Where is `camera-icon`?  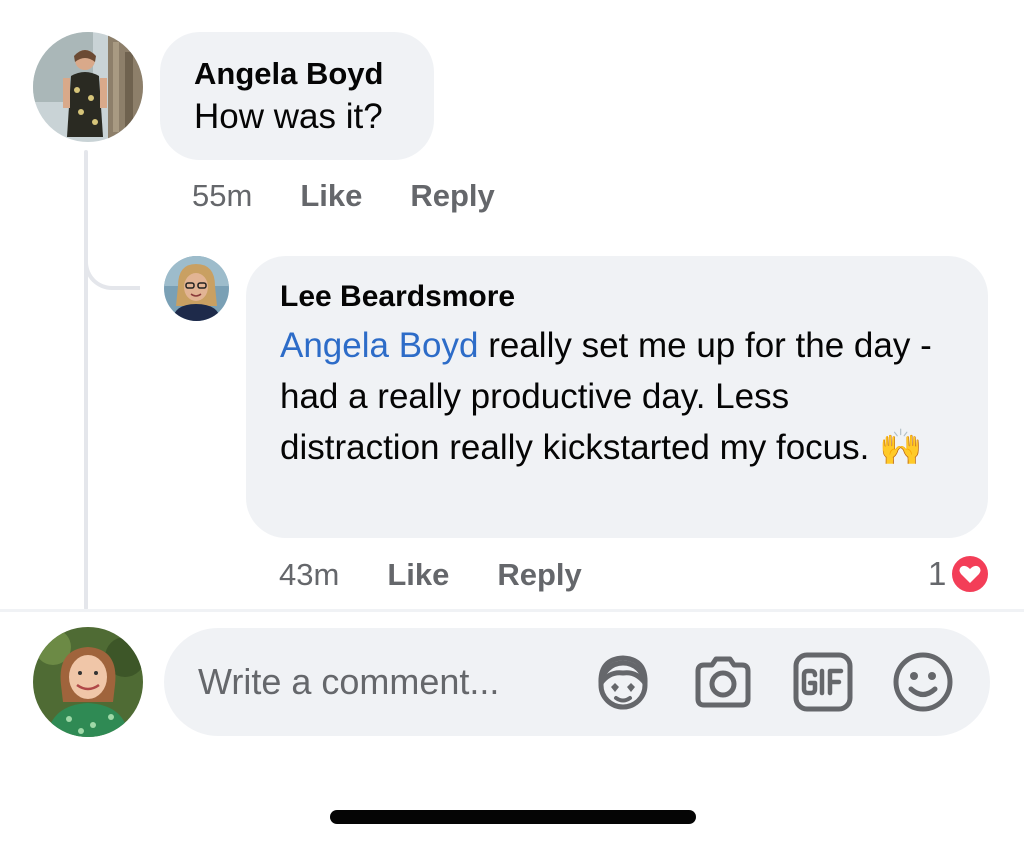
camera-icon is located at coordinates (723, 682).